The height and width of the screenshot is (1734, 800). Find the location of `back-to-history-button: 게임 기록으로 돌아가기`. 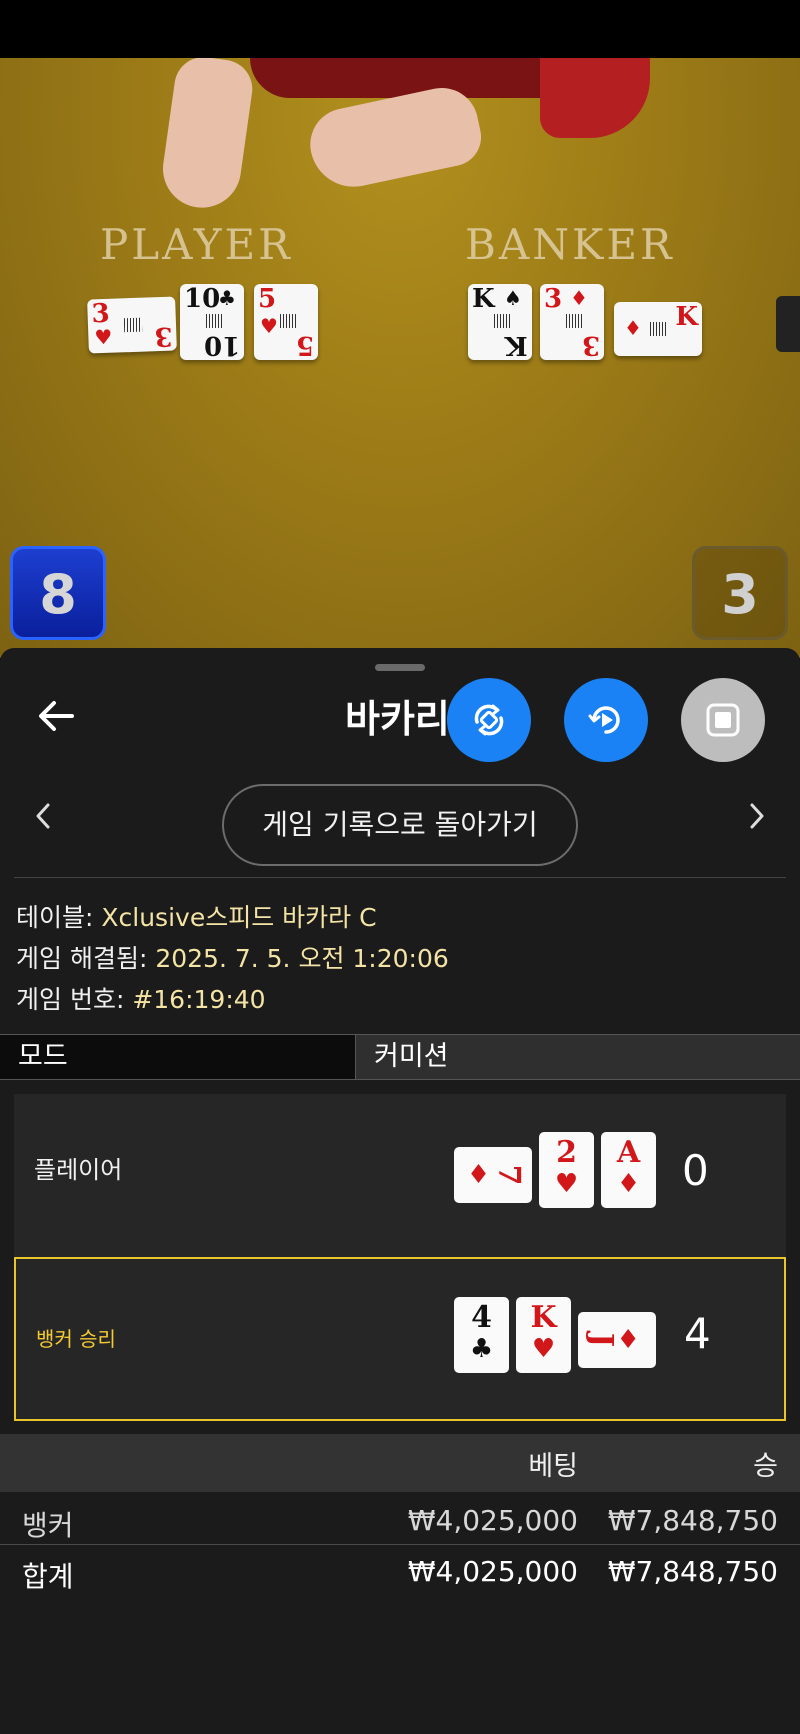

back-to-history-button: 게임 기록으로 돌아가기 is located at coordinates (400, 825).